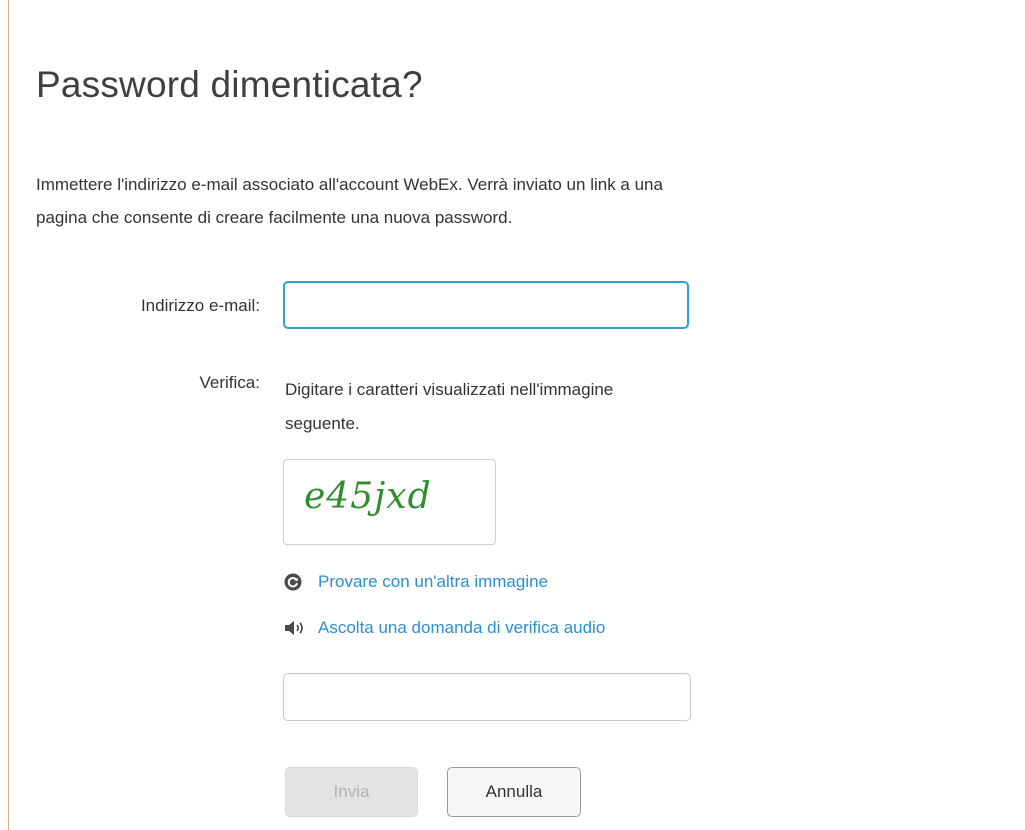  I want to click on cancel-button: Annulla, so click(514, 792).